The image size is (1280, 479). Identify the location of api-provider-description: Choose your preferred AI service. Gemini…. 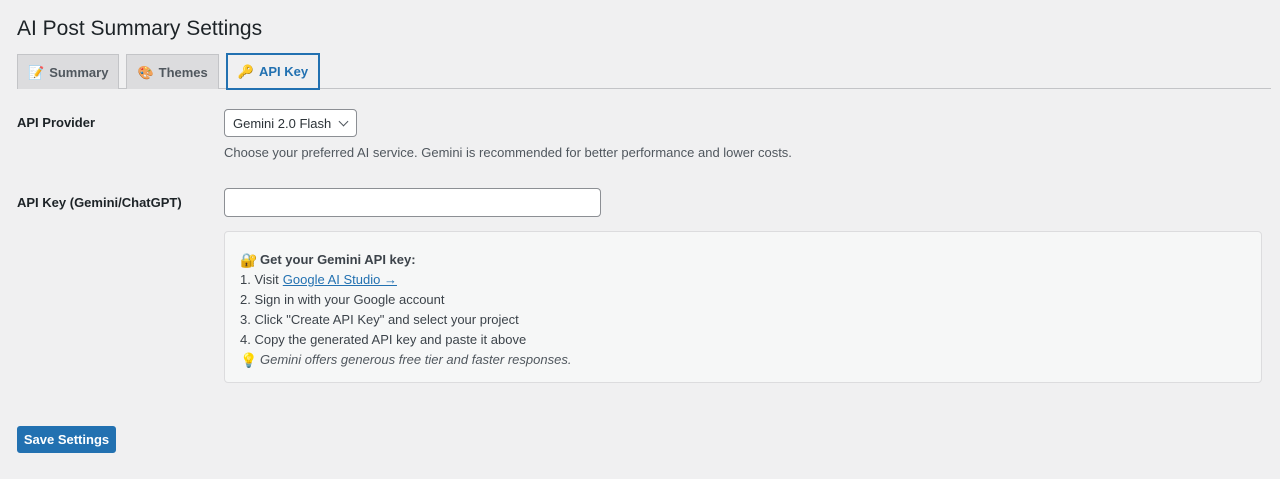
(508, 152).